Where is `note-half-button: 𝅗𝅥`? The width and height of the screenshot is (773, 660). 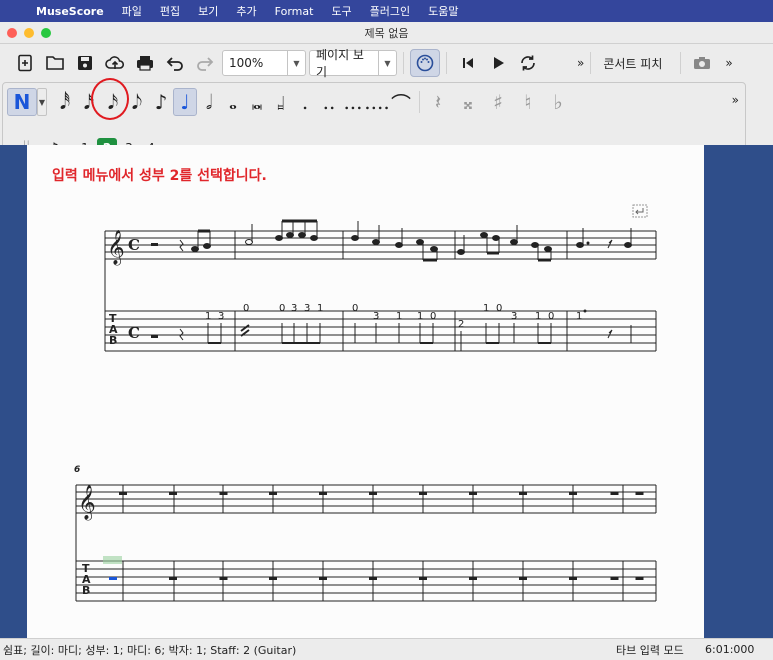
note-half-button: 𝅗𝅥 is located at coordinates (209, 102).